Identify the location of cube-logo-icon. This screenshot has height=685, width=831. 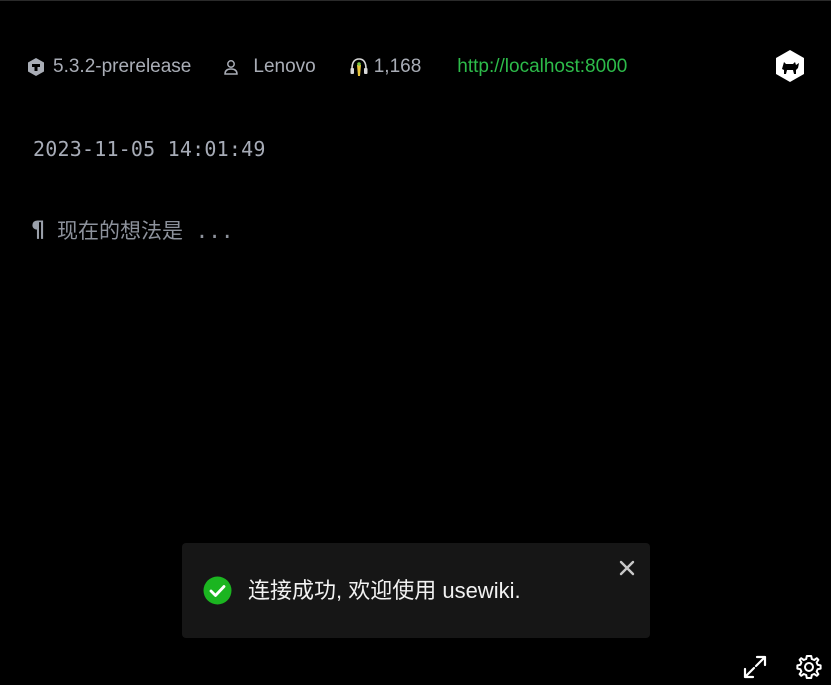
(36, 67).